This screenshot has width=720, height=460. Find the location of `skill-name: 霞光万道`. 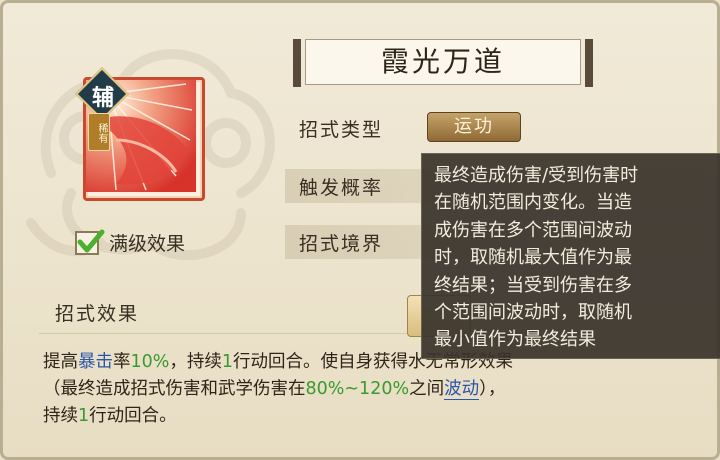

skill-name: 霞光万道 is located at coordinates (443, 62).